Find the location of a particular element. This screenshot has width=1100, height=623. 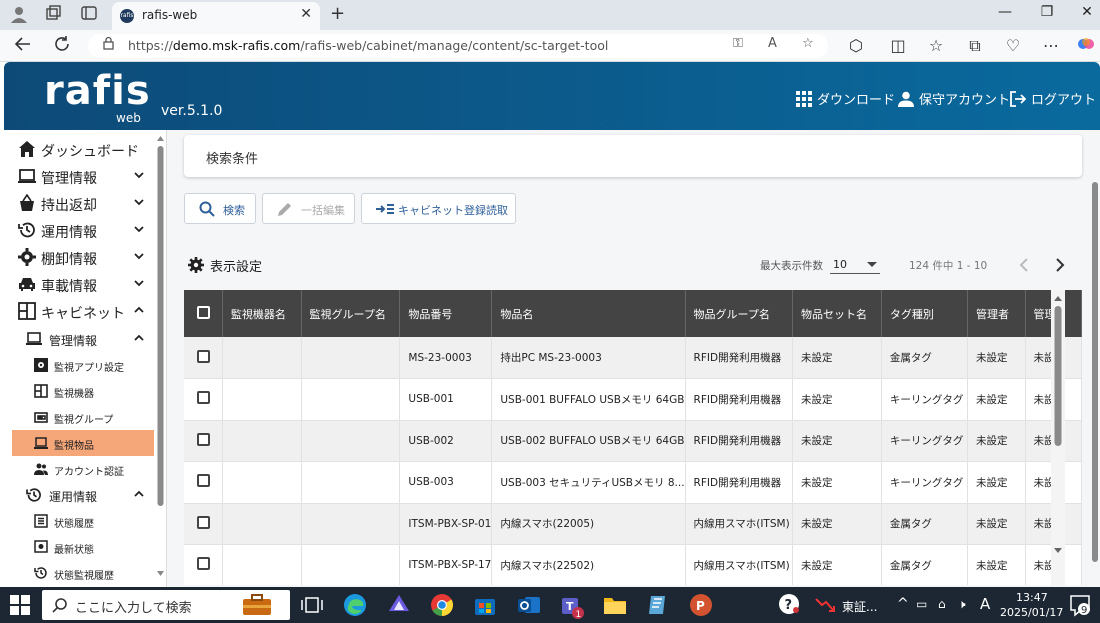

column-header: 物品名 is located at coordinates (588, 313).